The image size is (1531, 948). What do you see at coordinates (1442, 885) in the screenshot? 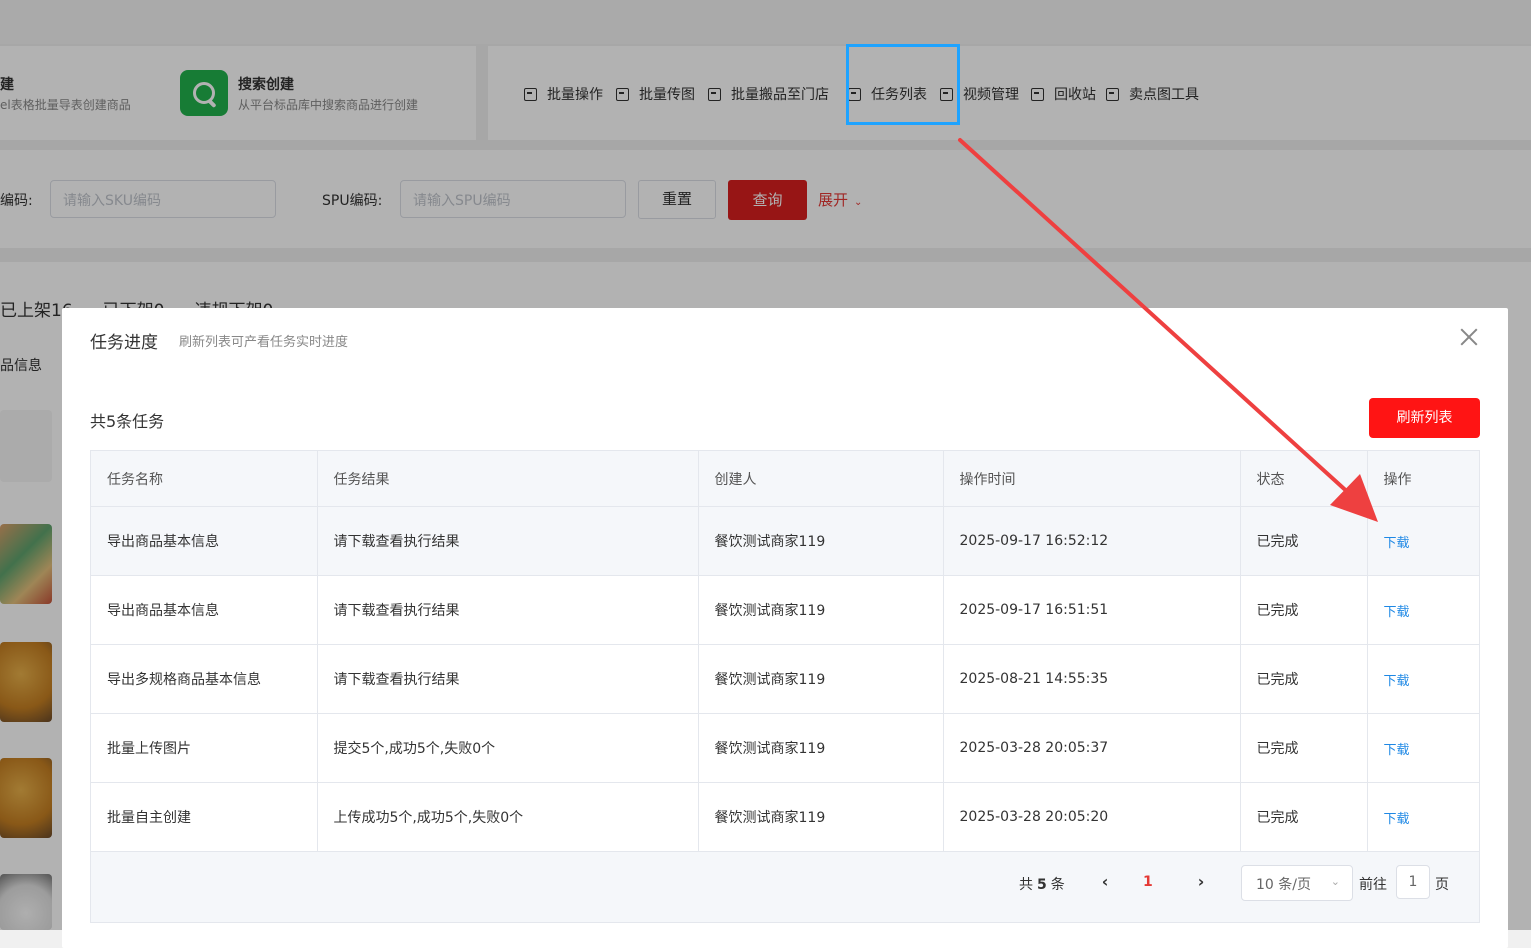
I see `goto-unit: 页` at bounding box center [1442, 885].